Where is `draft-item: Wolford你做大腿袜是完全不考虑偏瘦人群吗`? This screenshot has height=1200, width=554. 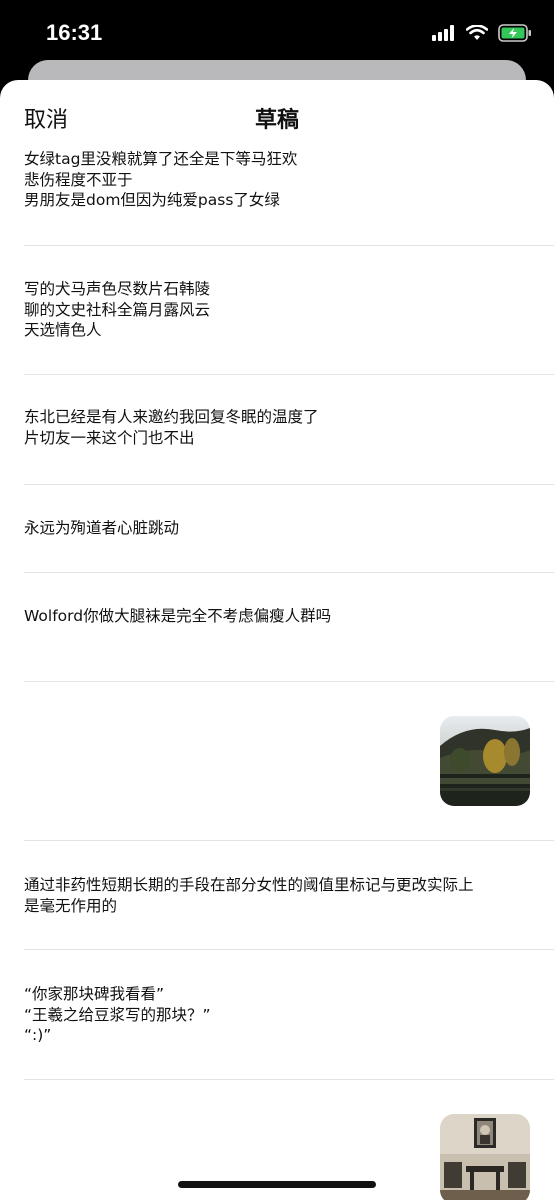 draft-item: Wolford你做大腿袜是完全不考虑偏瘦人群吗 is located at coordinates (289, 627).